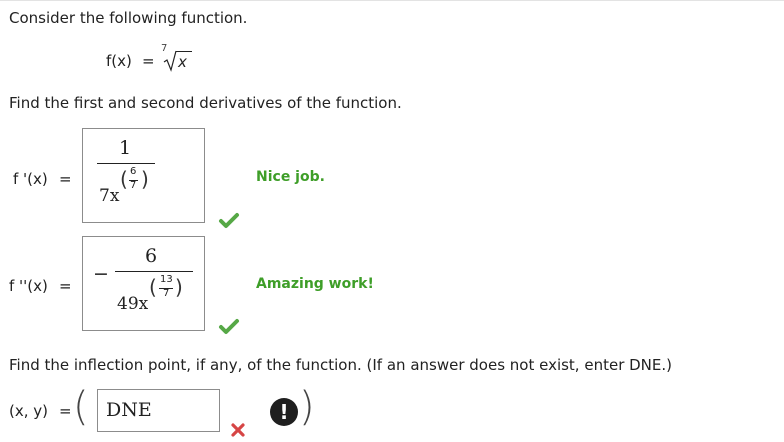 Image resolution: width=784 pixels, height=442 pixels. Describe the element at coordinates (148, 61) in the screenshot. I see `function-equals: =` at that location.